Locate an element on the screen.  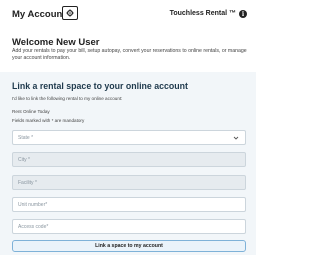
rent-online-label: Rent Online Today is located at coordinates (31, 111).